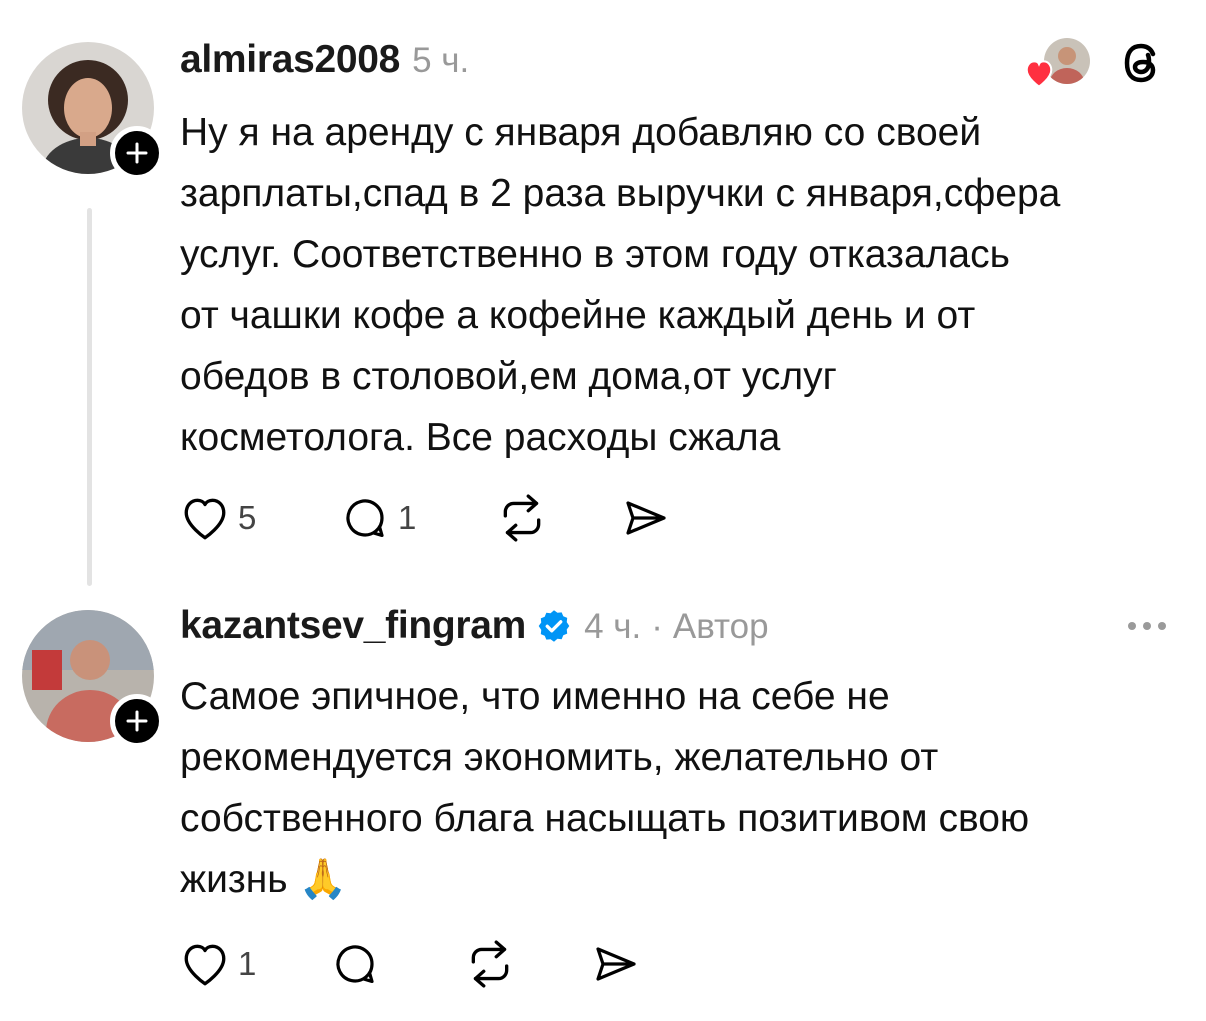 The image size is (1206, 1021). I want to click on thread-line, so click(89, 397).